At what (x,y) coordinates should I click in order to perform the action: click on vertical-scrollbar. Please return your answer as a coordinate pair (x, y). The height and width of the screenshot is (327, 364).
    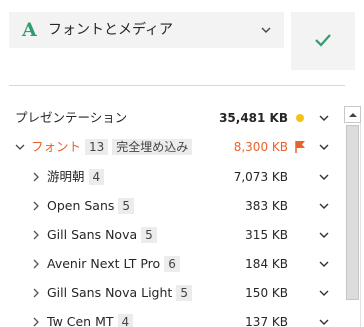
    Looking at the image, I should click on (352, 216).